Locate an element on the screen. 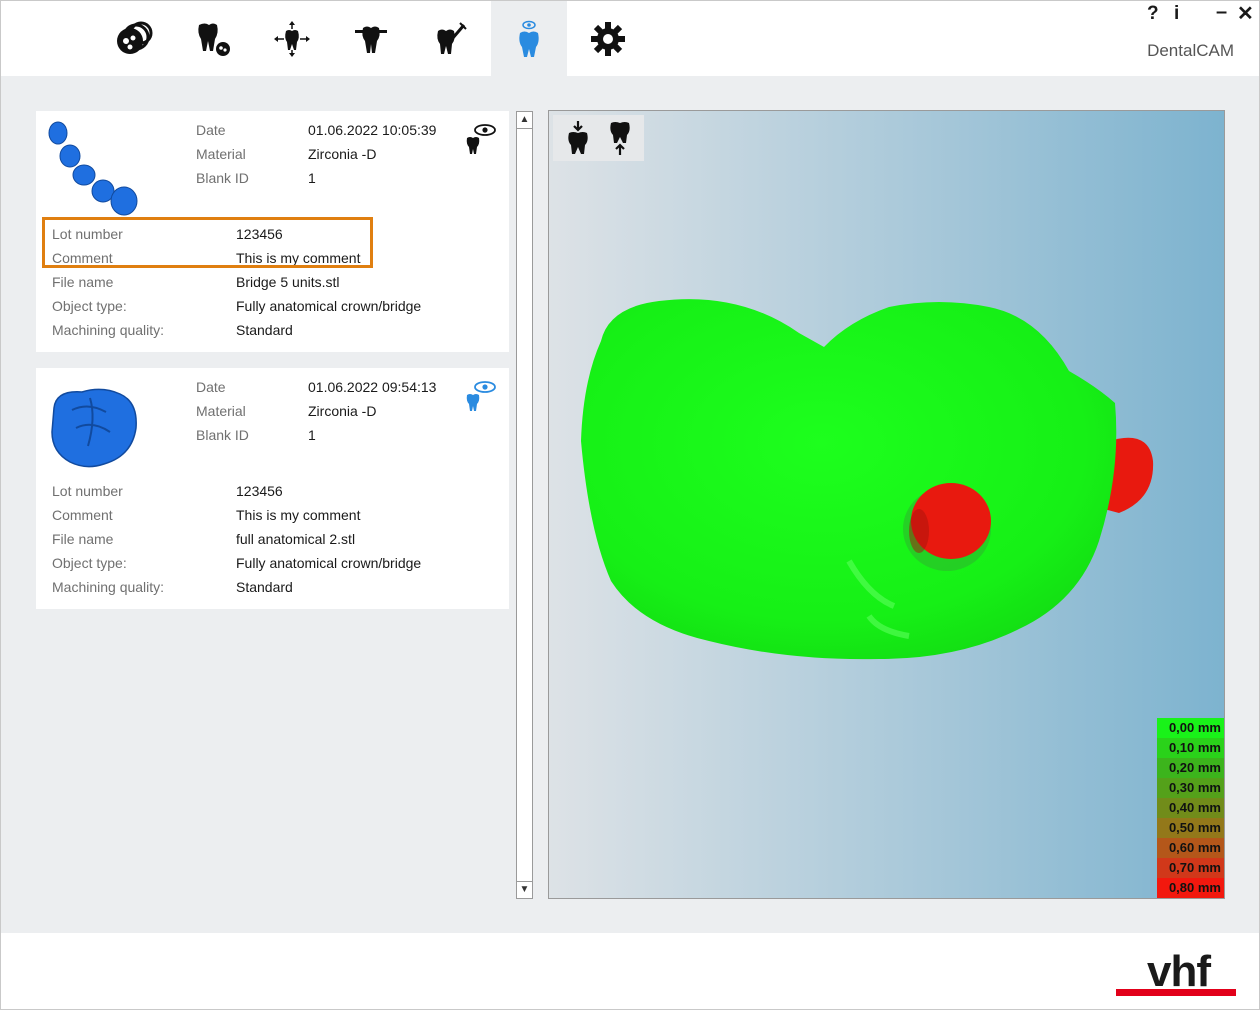 The height and width of the screenshot is (1010, 1260). view-from-bottom-icon is located at coordinates (620, 138).